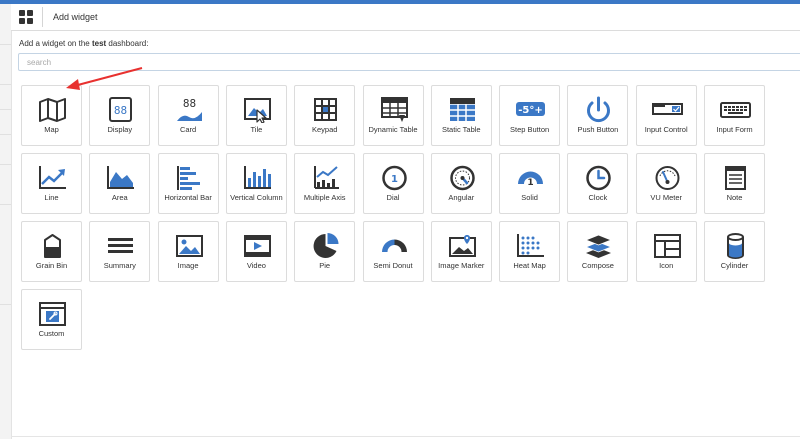  Describe the element at coordinates (104, 78) in the screenshot. I see `red-annotation-arrow-icon` at that location.